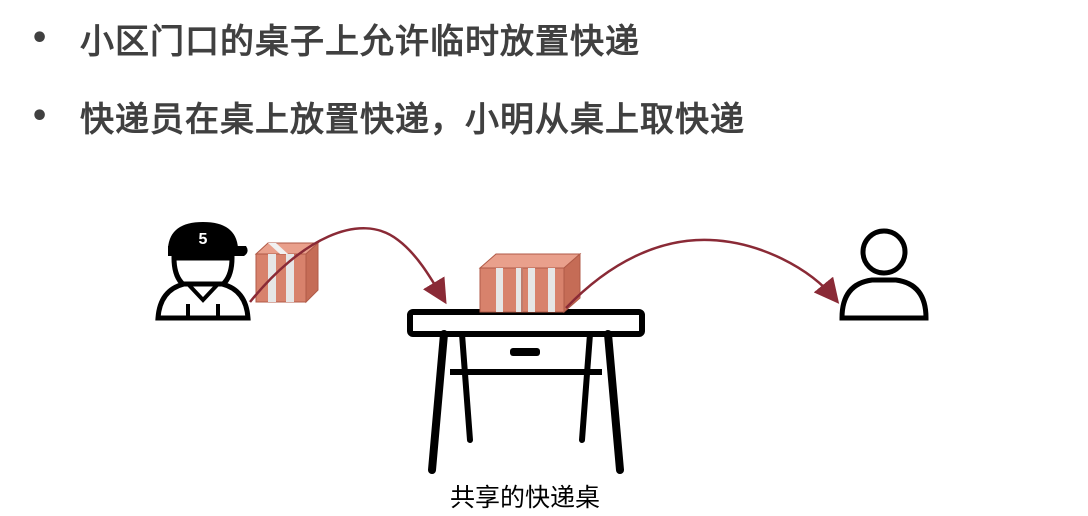  What do you see at coordinates (702, 273) in the screenshot?
I see `arrow-icon` at bounding box center [702, 273].